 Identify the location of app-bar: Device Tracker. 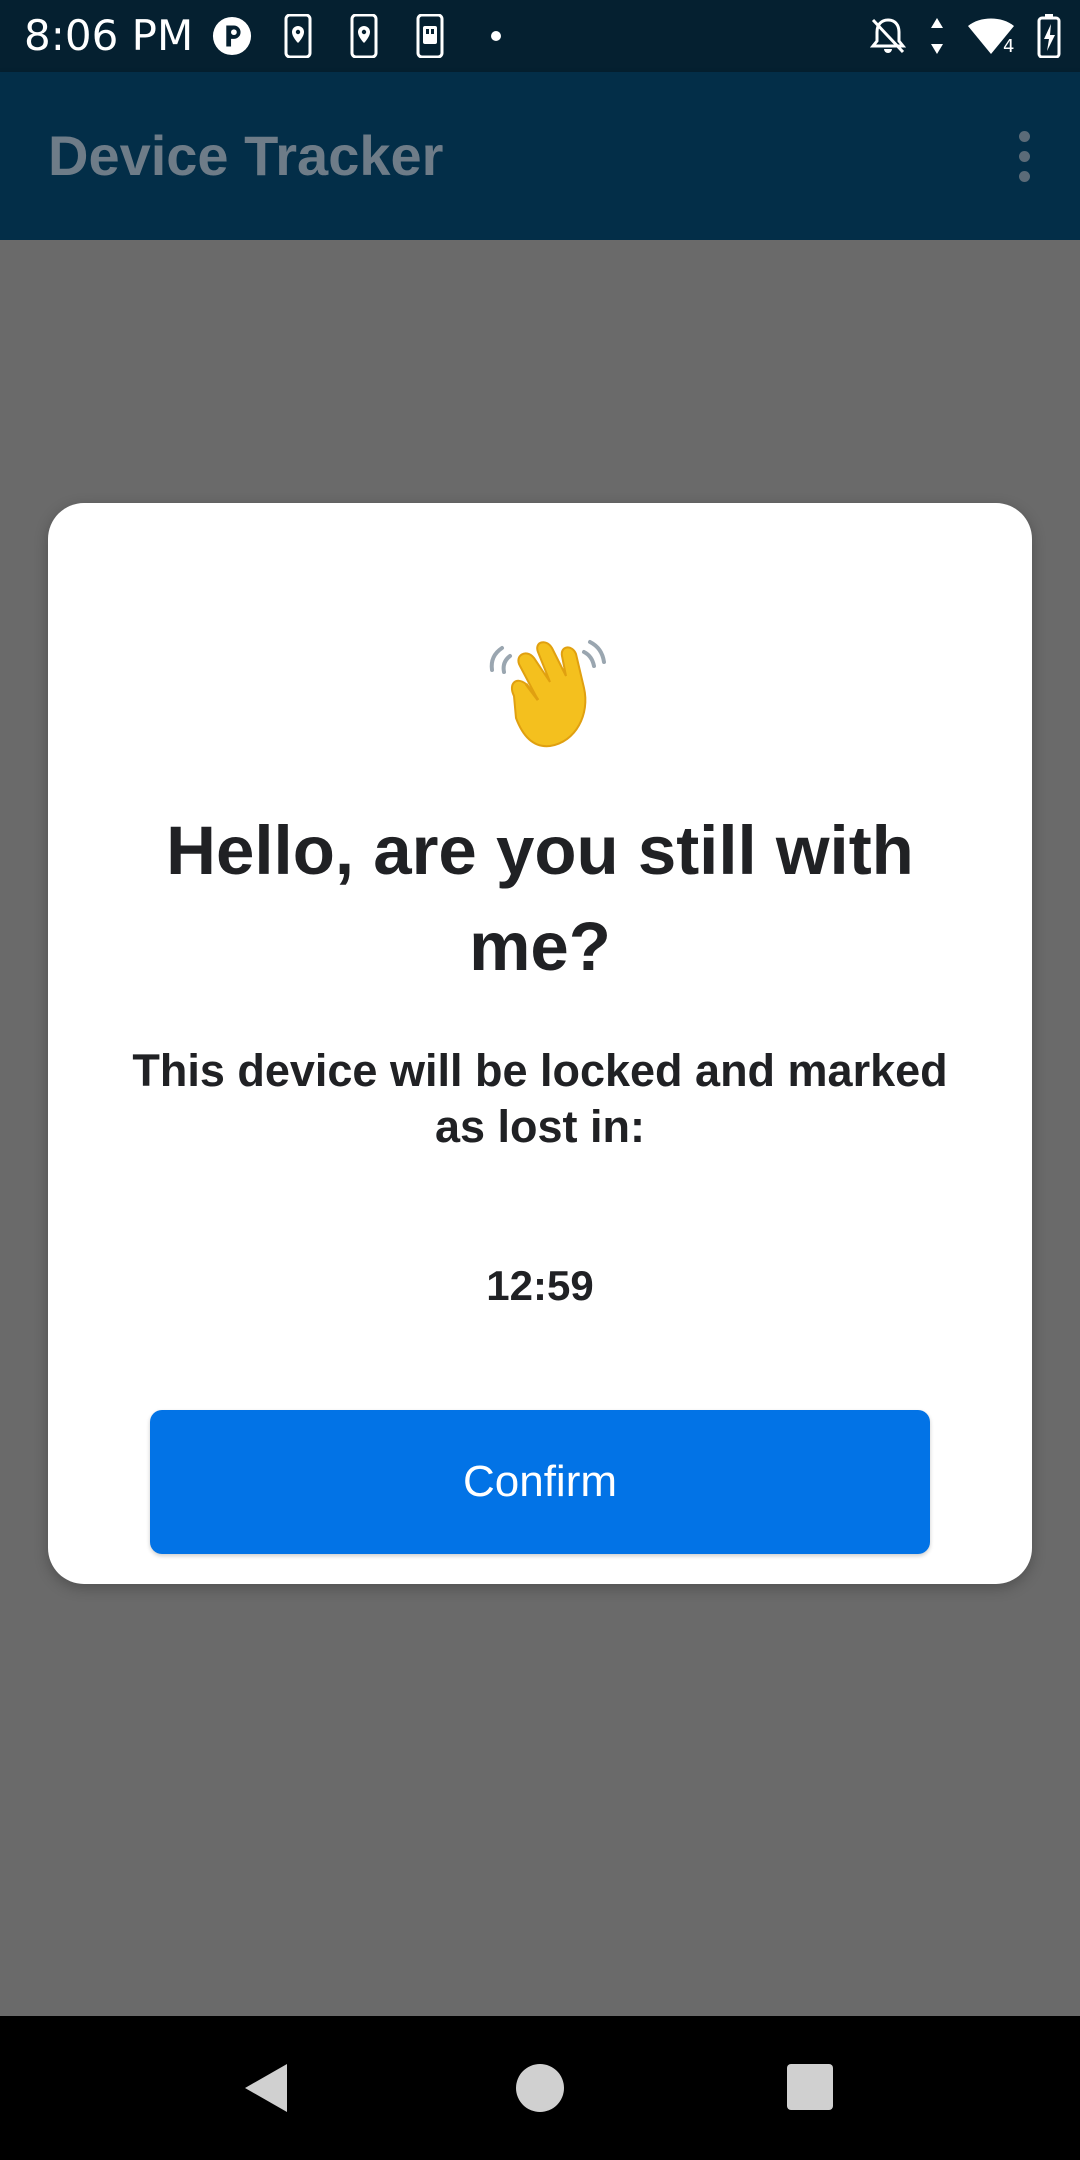
(540, 156).